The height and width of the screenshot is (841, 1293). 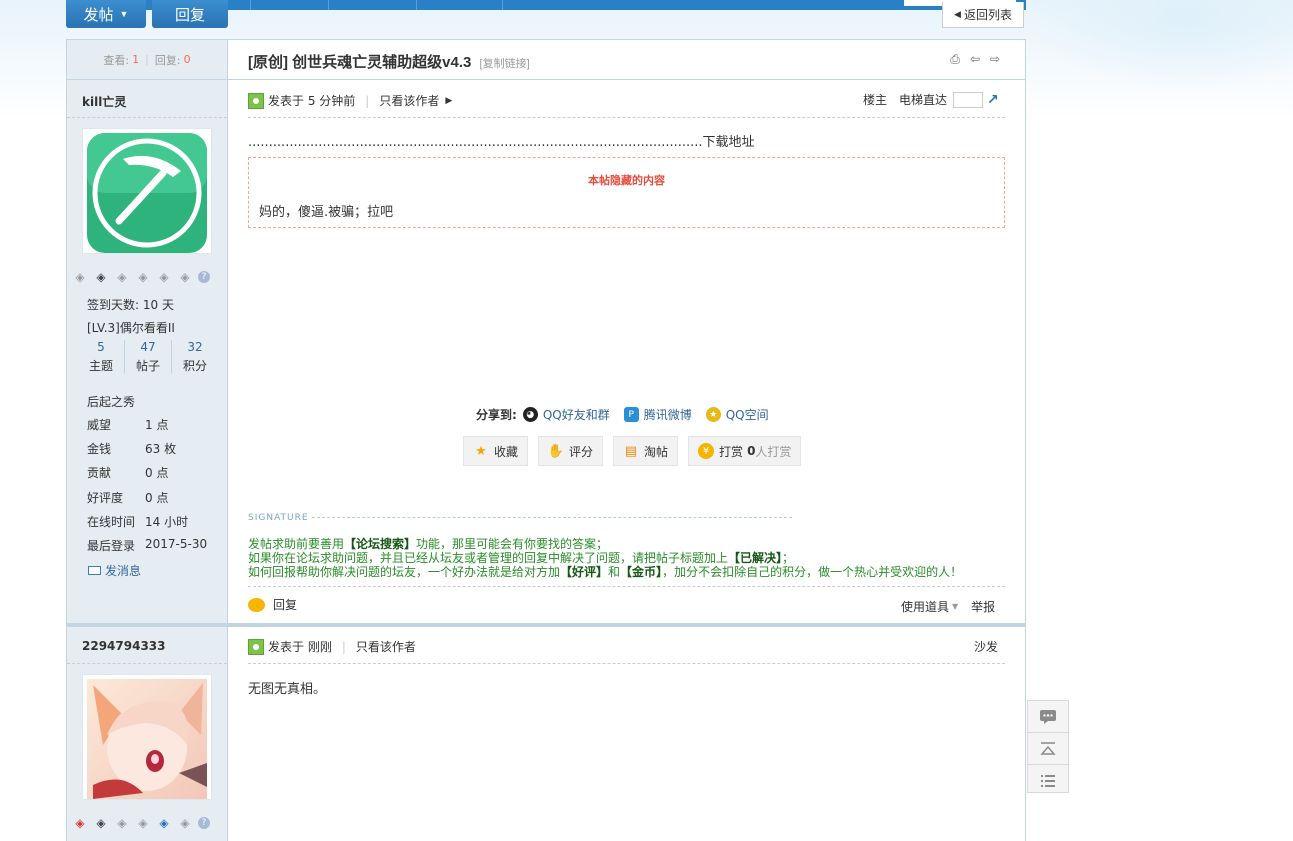 What do you see at coordinates (272, 604) in the screenshot?
I see `reply-link: 回复` at bounding box center [272, 604].